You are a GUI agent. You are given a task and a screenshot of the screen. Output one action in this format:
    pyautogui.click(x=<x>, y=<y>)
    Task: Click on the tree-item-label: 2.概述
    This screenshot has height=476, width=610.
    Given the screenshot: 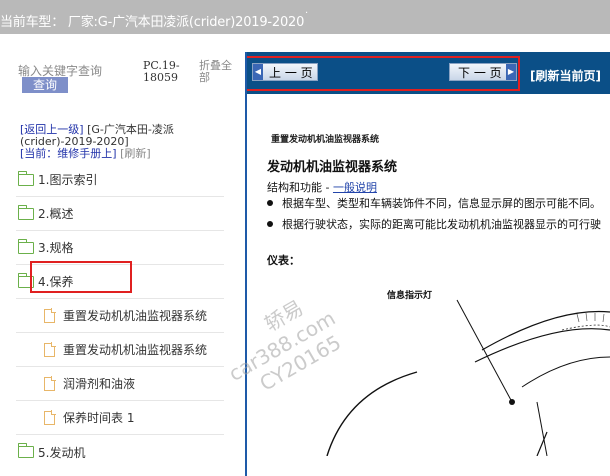 What is the action you would take?
    pyautogui.click(x=56, y=214)
    